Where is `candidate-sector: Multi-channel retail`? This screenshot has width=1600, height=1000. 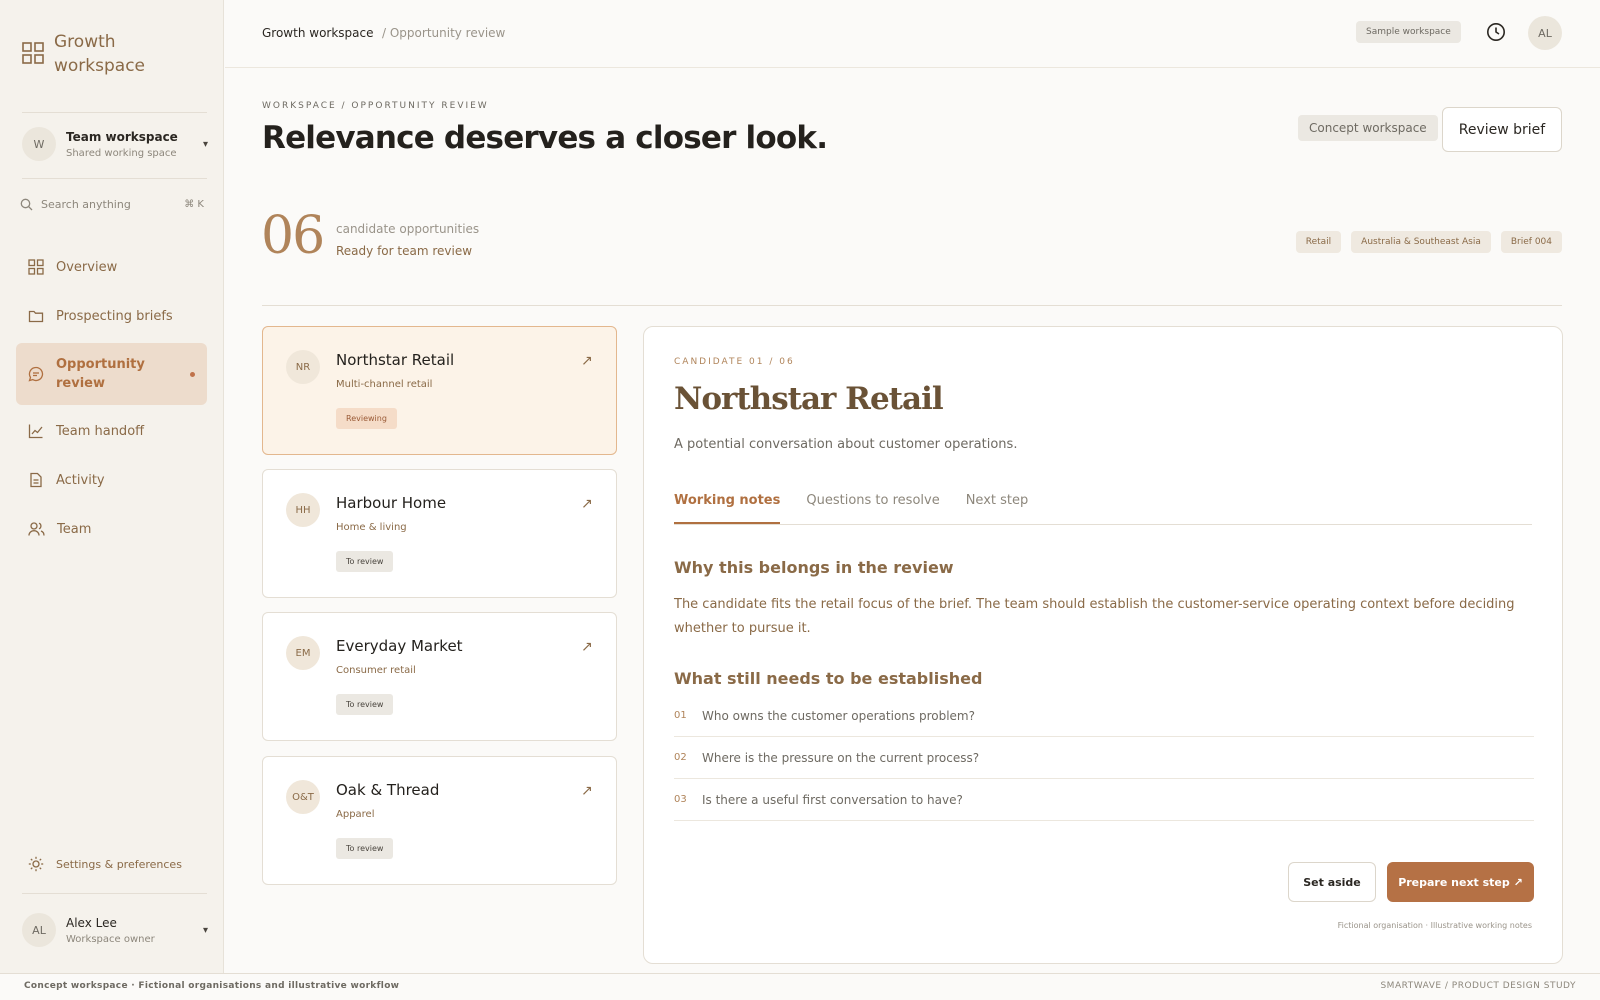 candidate-sector: Multi-channel retail is located at coordinates (384, 384).